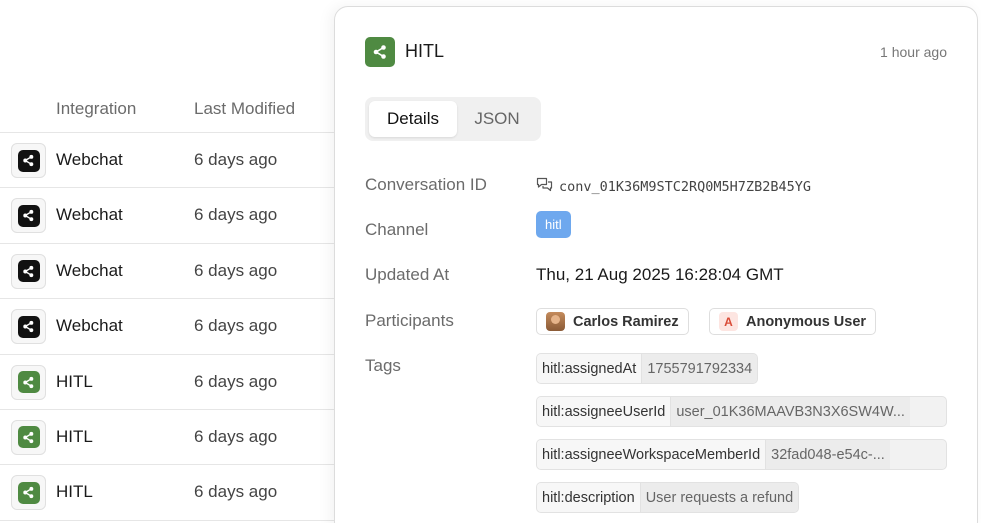 The height and width of the screenshot is (523, 981). What do you see at coordinates (660, 274) in the screenshot?
I see `updated-at-value: Thu, 21 Aug 2025 16:28:04 GMT` at bounding box center [660, 274].